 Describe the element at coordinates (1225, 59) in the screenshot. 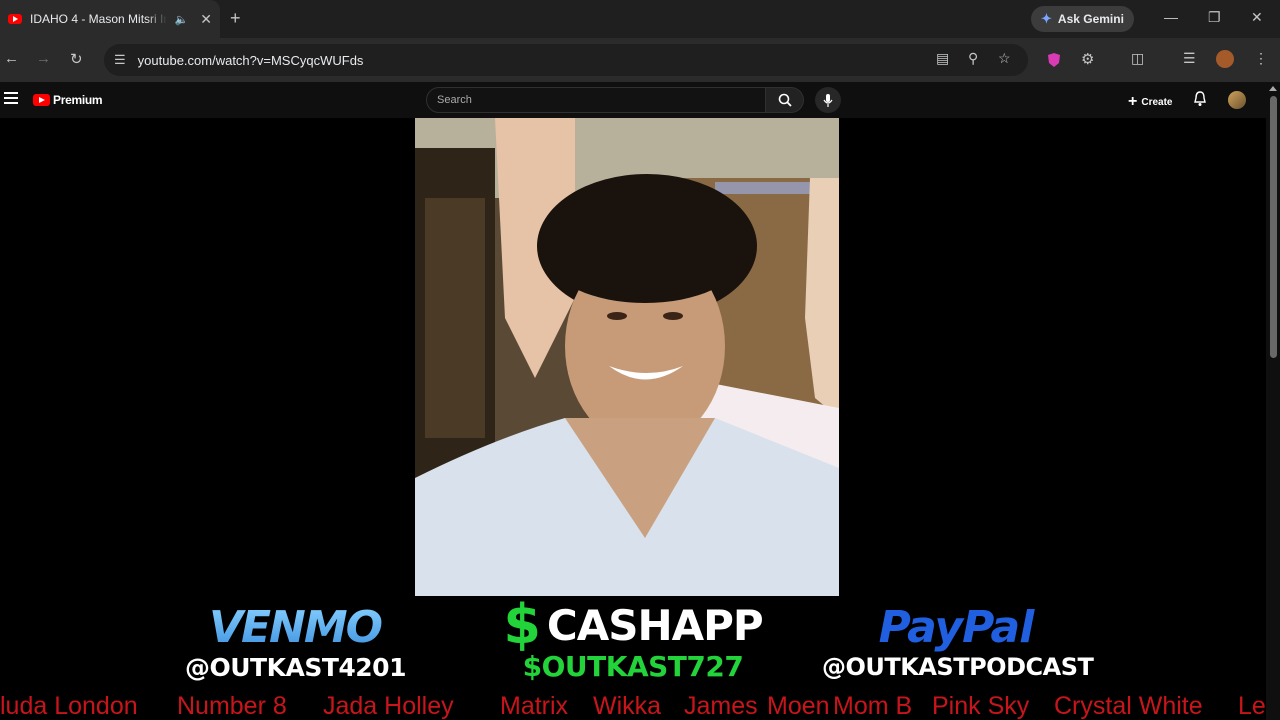

I see `profile-avatar` at that location.